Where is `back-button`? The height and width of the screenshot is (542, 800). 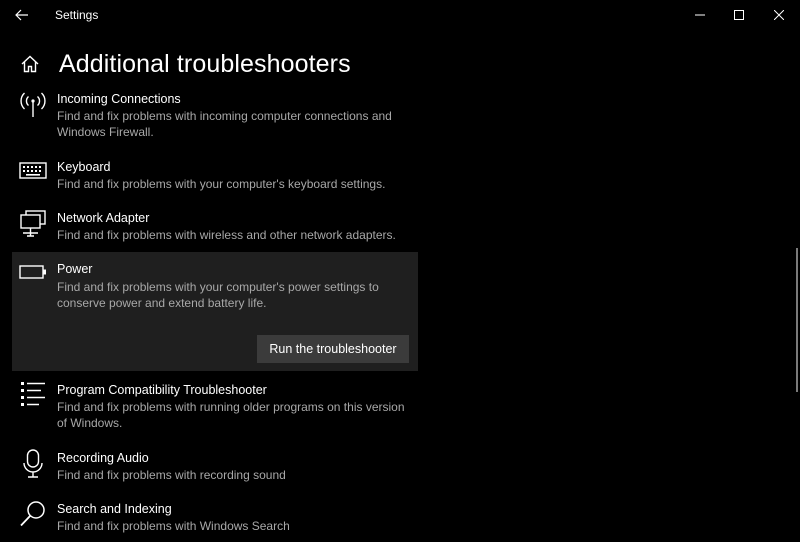 back-button is located at coordinates (22, 15).